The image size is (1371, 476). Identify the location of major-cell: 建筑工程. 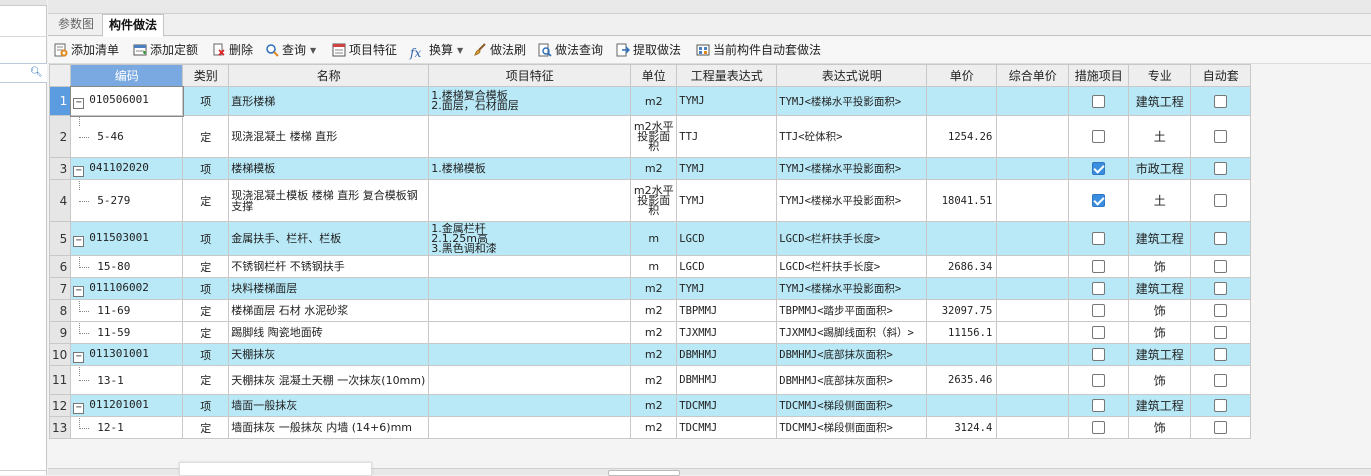
(1160, 288).